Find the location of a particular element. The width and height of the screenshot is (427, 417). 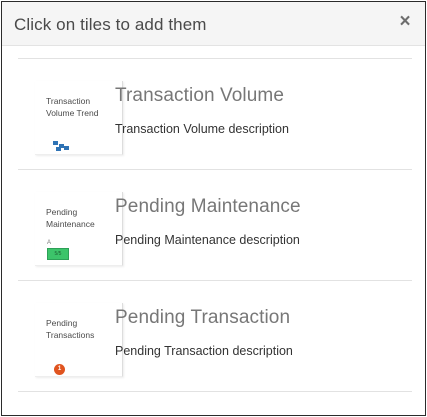

bar-glyph-icon is located at coordinates (62, 146).